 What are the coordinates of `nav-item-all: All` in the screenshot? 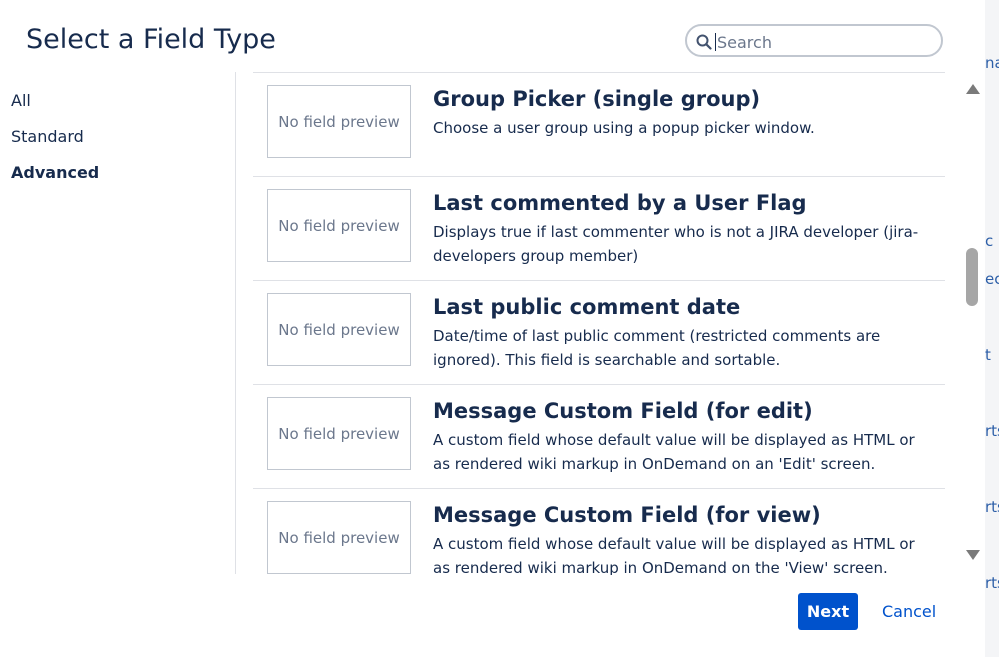 It's located at (55, 106).